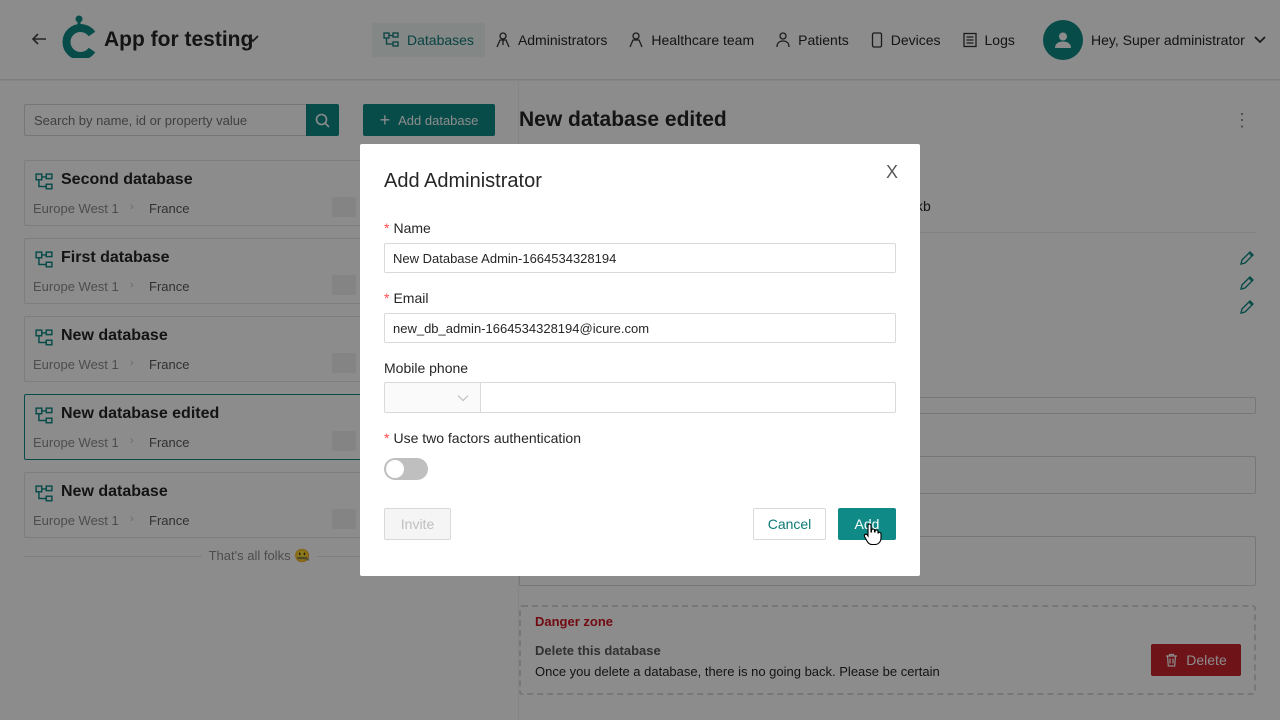 Image resolution: width=1280 pixels, height=720 pixels. I want to click on name-input, so click(640, 258).